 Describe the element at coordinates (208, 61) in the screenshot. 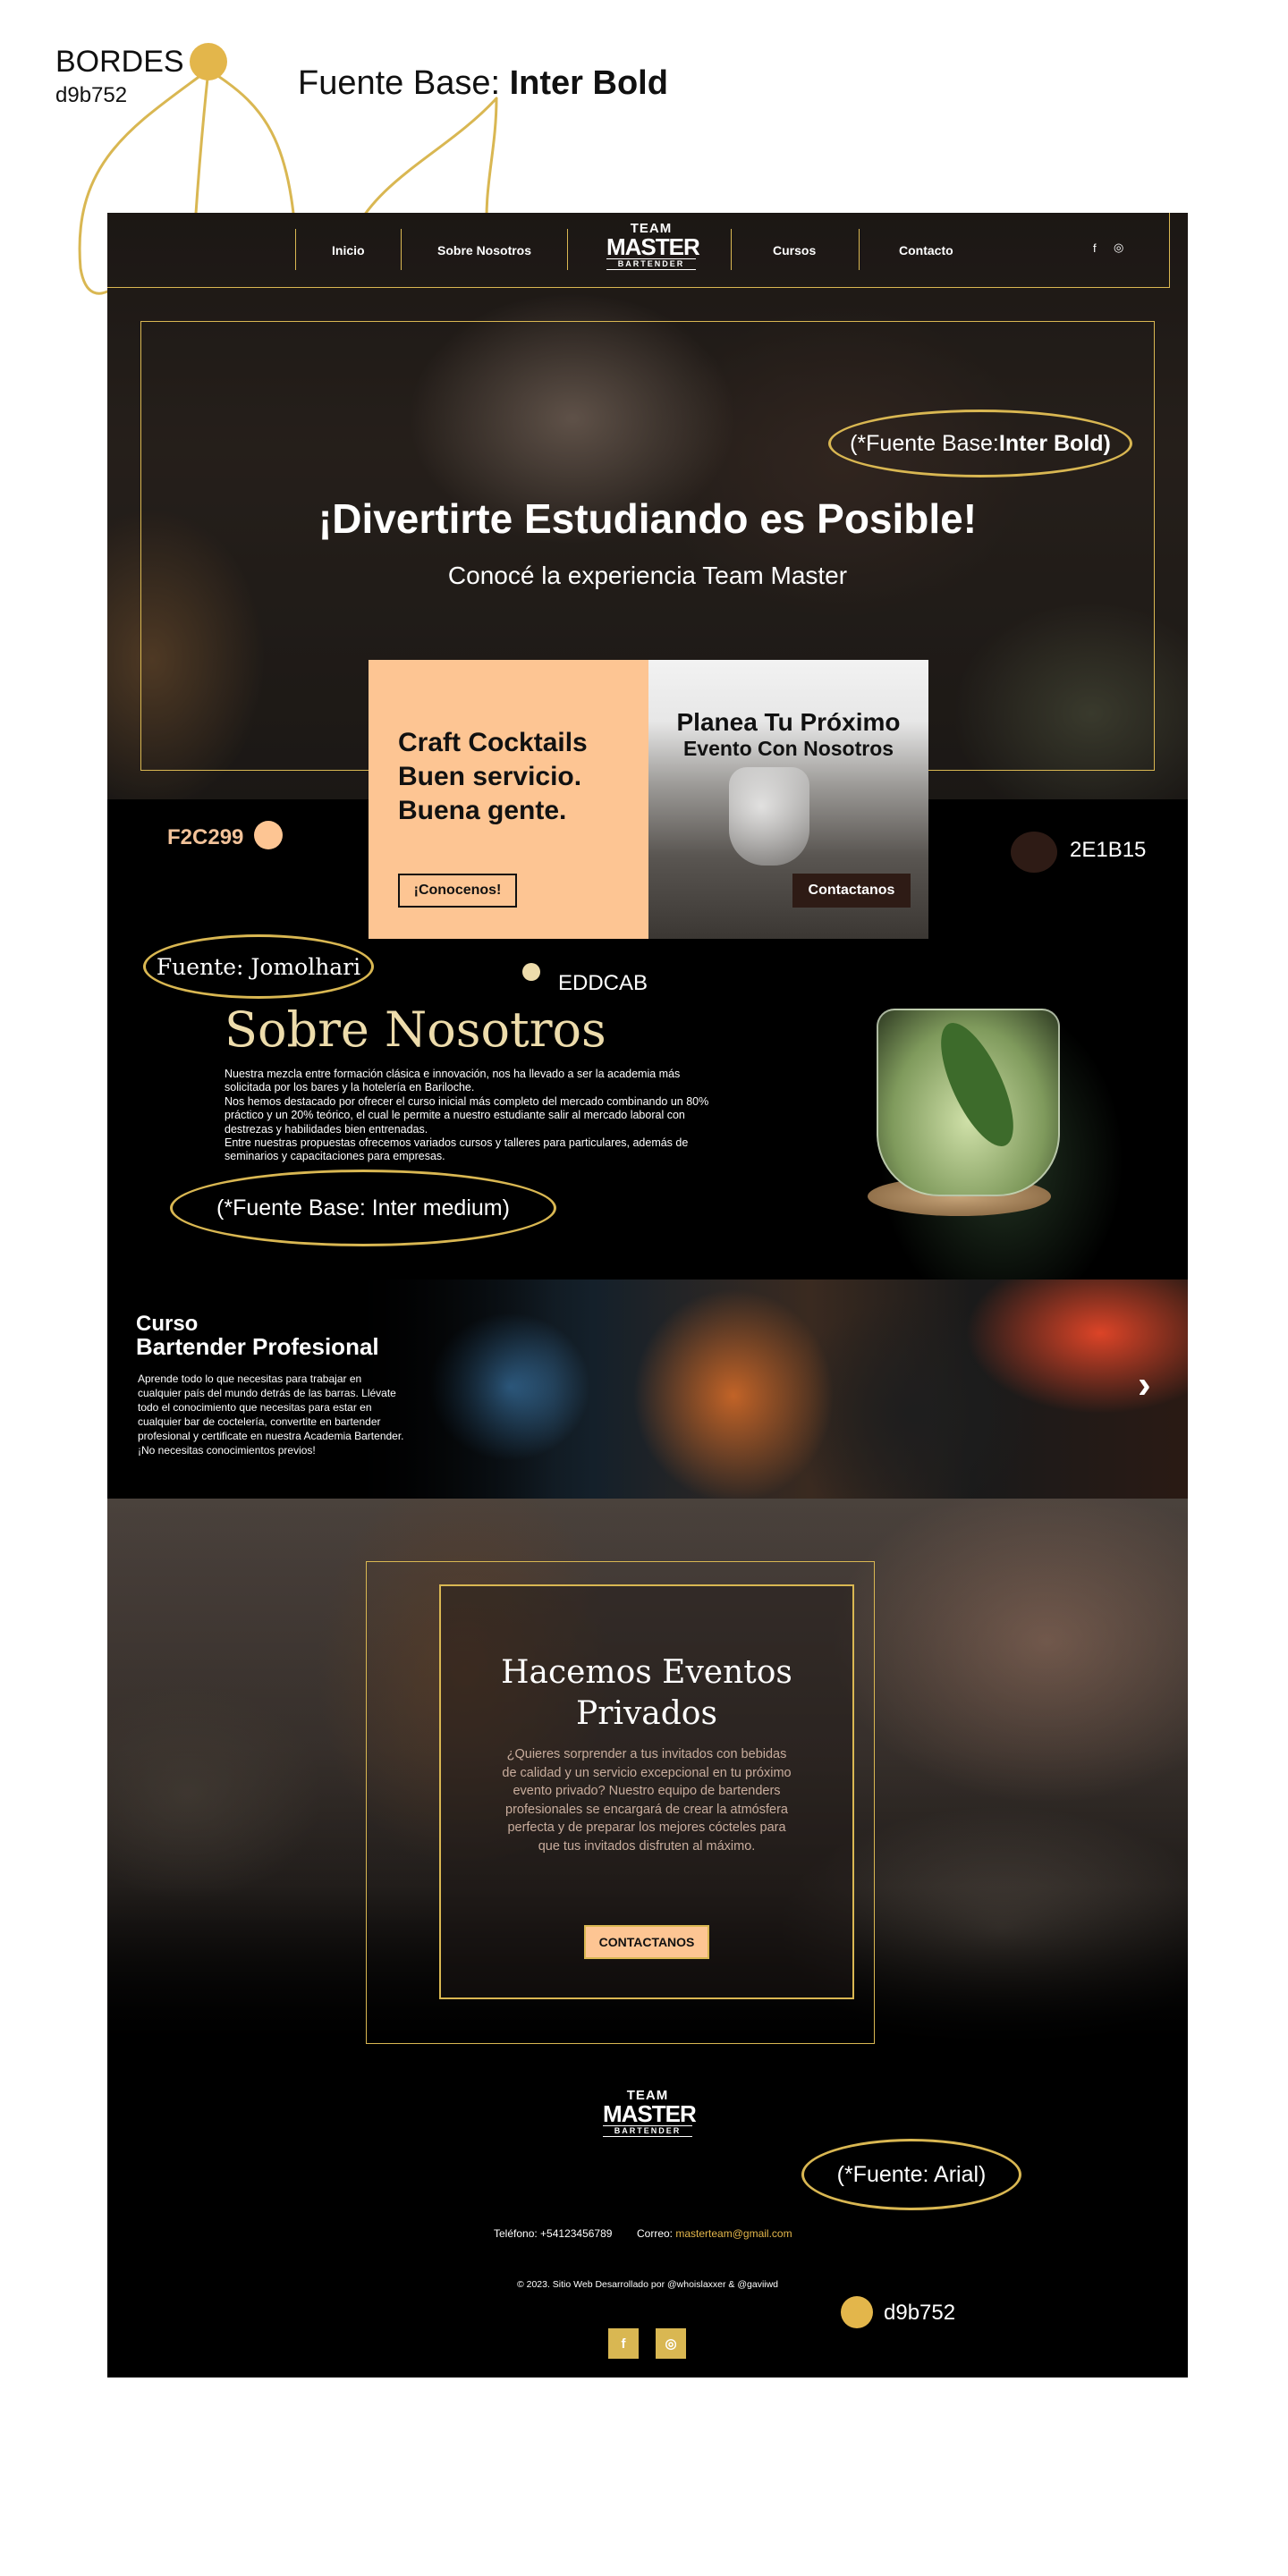

I see `border-color-swatch` at that location.